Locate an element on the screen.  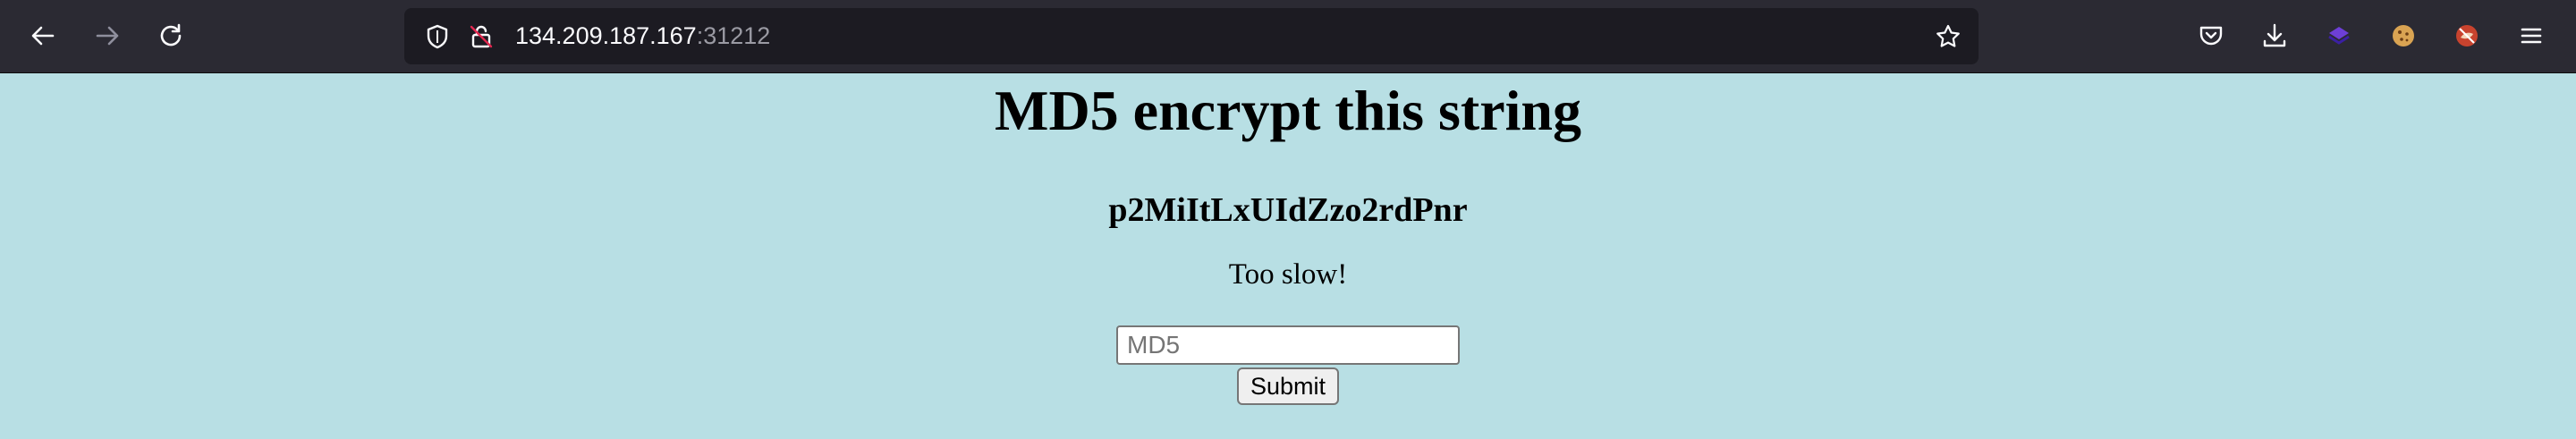
cookie-button is located at coordinates (2403, 35).